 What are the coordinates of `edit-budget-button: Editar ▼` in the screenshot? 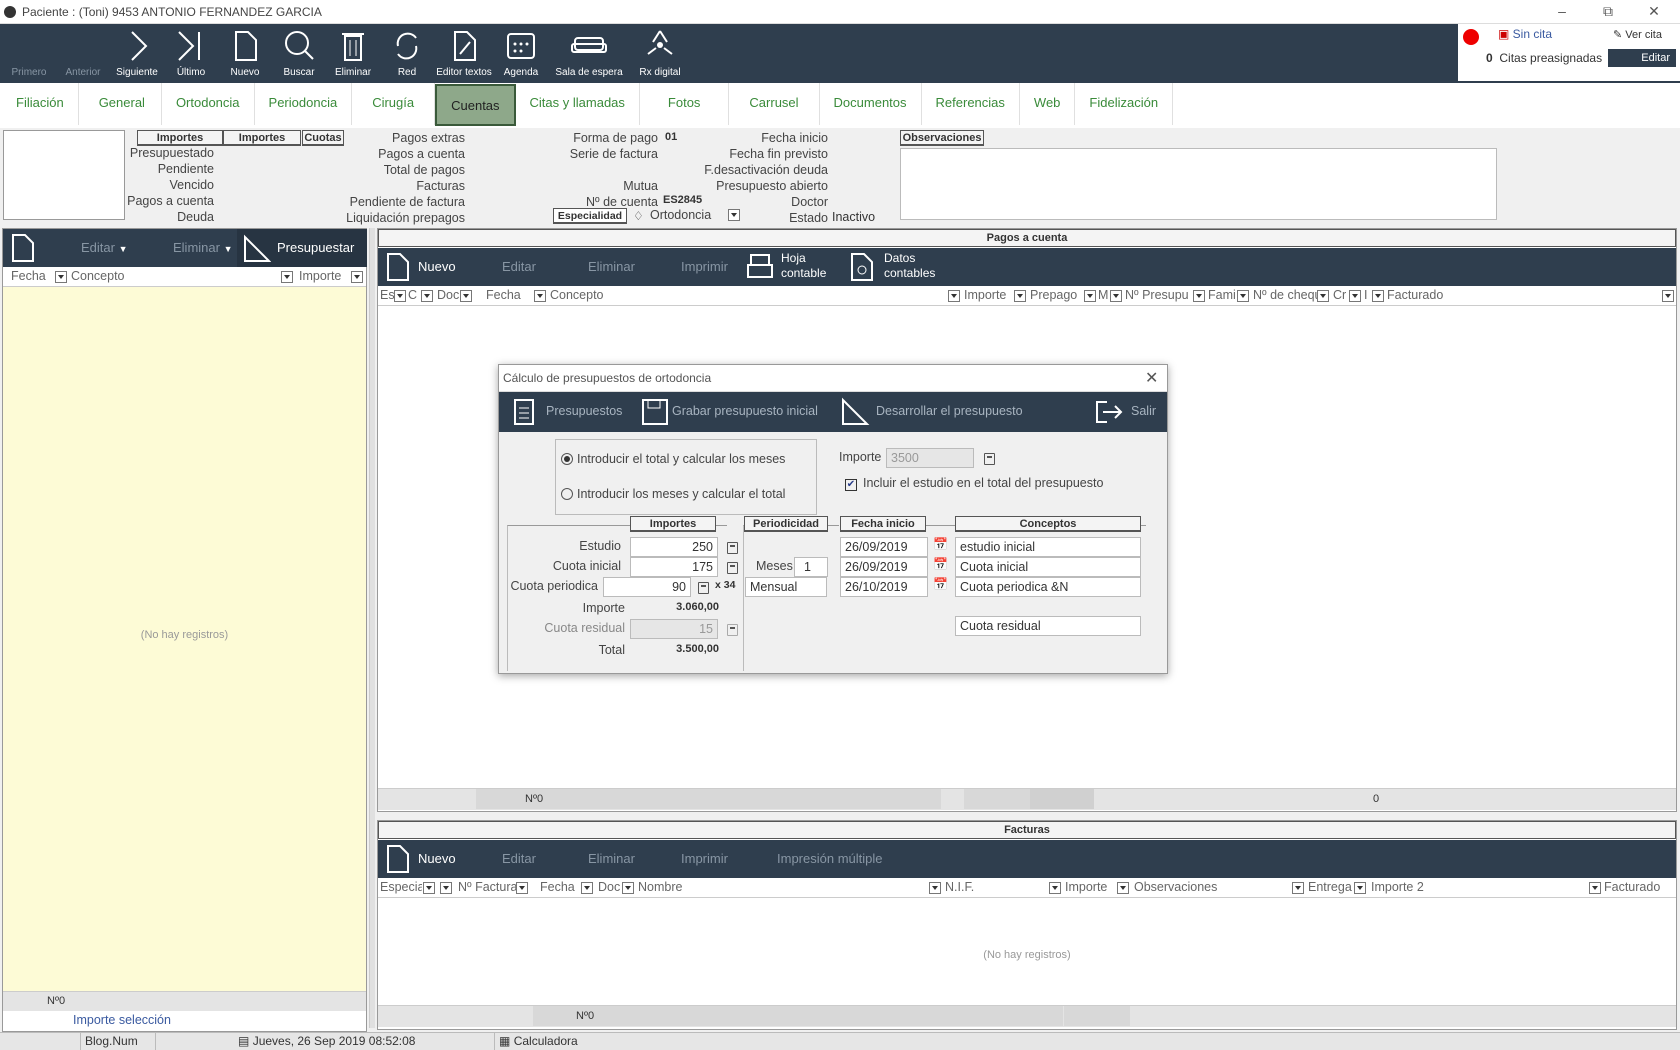 It's located at (104, 247).